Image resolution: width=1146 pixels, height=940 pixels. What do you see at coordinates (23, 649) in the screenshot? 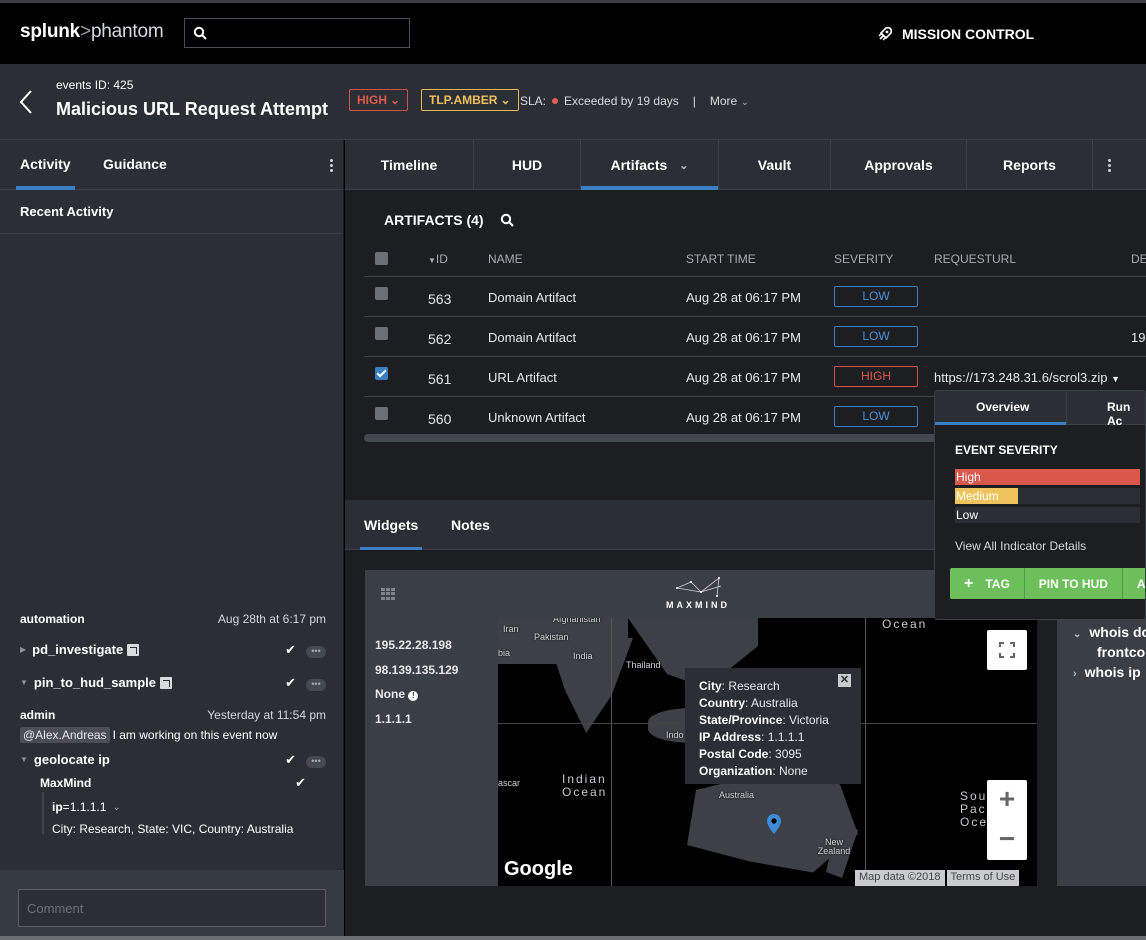
I see `caret-right-icon: ▶` at bounding box center [23, 649].